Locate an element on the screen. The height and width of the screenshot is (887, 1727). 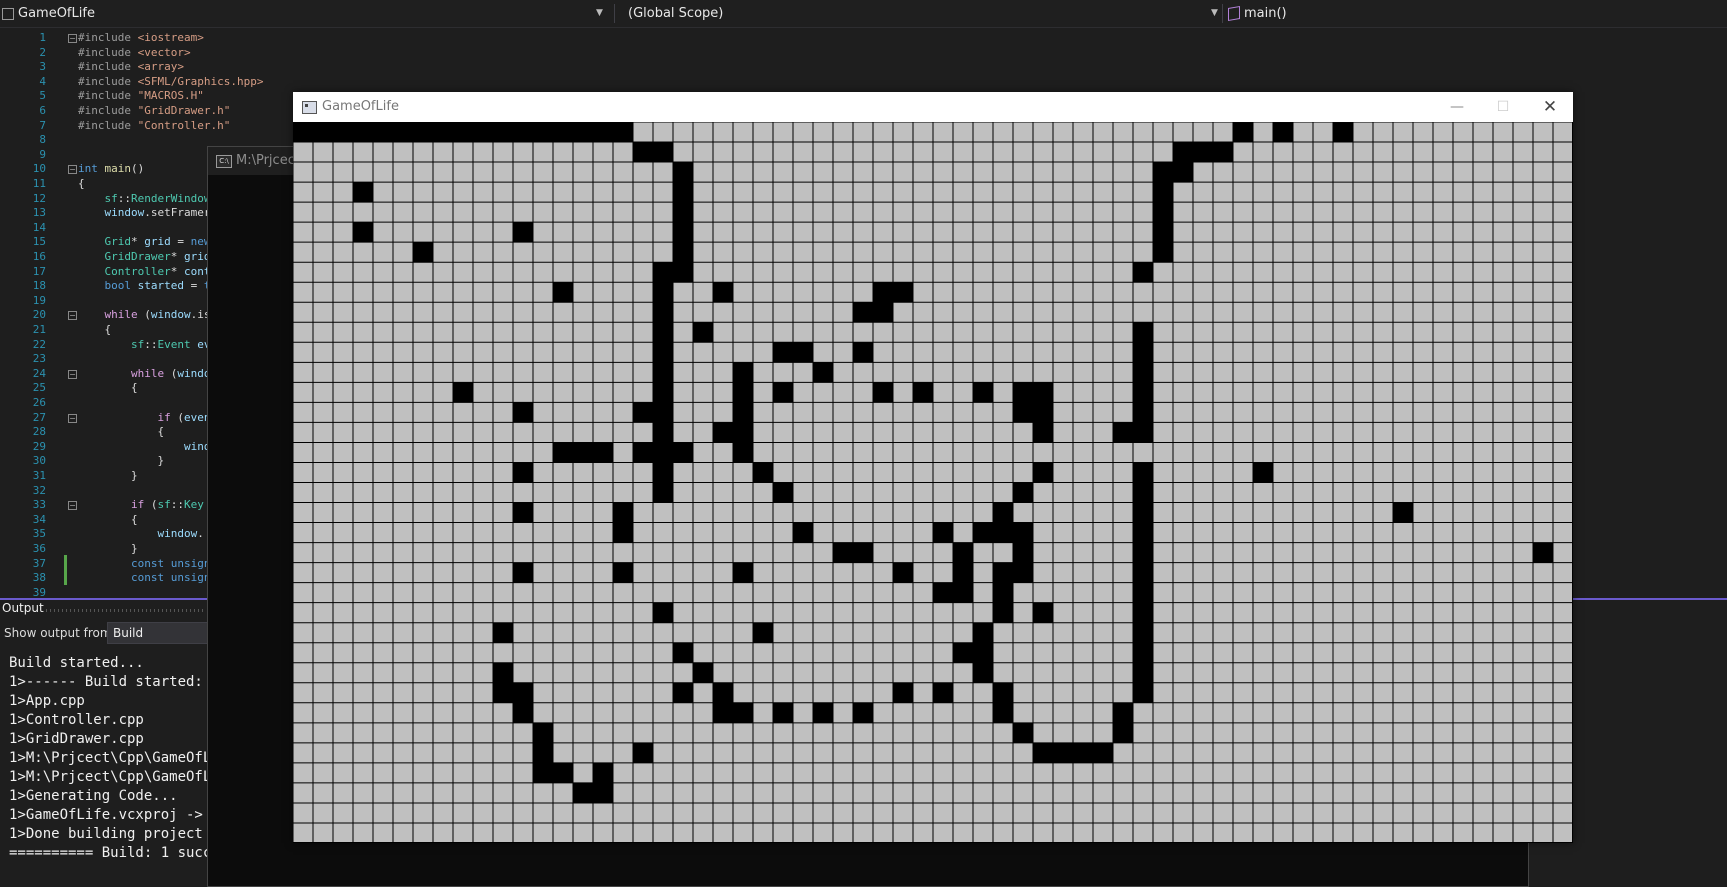
code-line: wind is located at coordinates (144, 447).